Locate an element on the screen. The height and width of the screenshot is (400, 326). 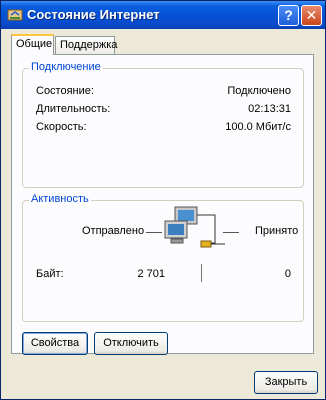
bytes-separator is located at coordinates (201, 273).